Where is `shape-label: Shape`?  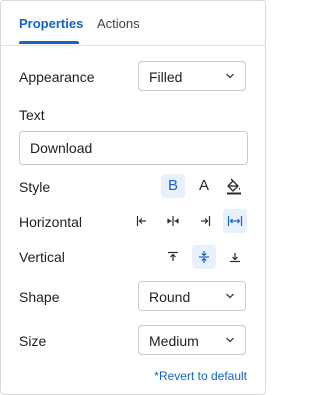 shape-label: Shape is located at coordinates (39, 297).